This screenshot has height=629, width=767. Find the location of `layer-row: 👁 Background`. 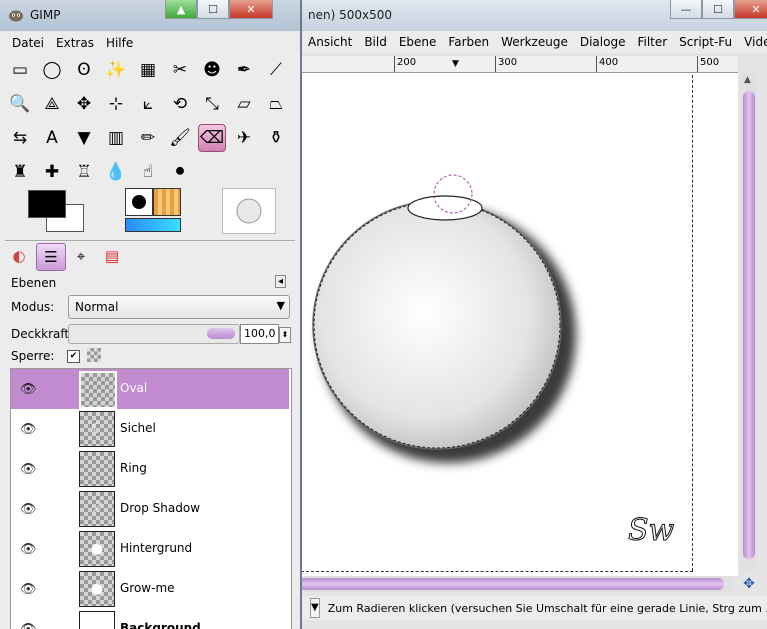

layer-row: 👁 Background is located at coordinates (150, 619).